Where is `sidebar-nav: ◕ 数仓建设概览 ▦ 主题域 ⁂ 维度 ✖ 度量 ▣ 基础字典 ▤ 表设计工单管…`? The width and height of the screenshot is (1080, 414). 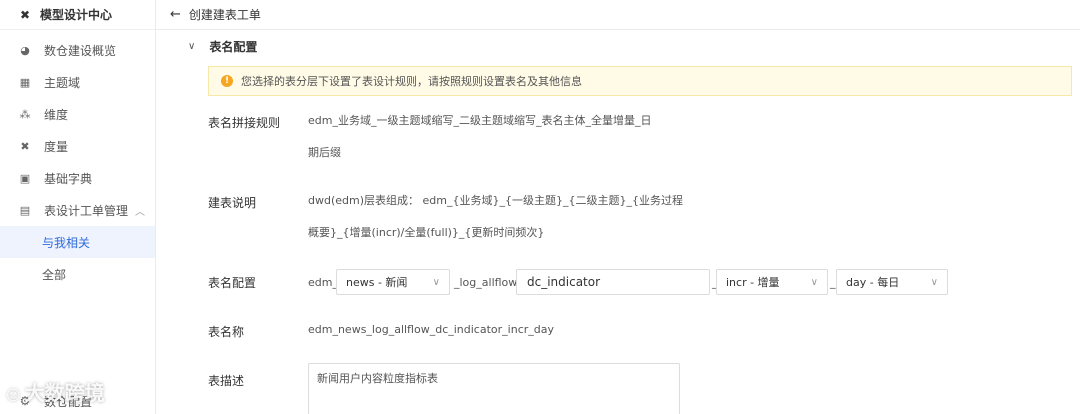
sidebar-nav: ◕ 数仓建设概览 ▦ 主题域 ⁂ 维度 ✖ 度量 ▣ 基础字典 ▤ 表设计工单管… is located at coordinates (77, 160).